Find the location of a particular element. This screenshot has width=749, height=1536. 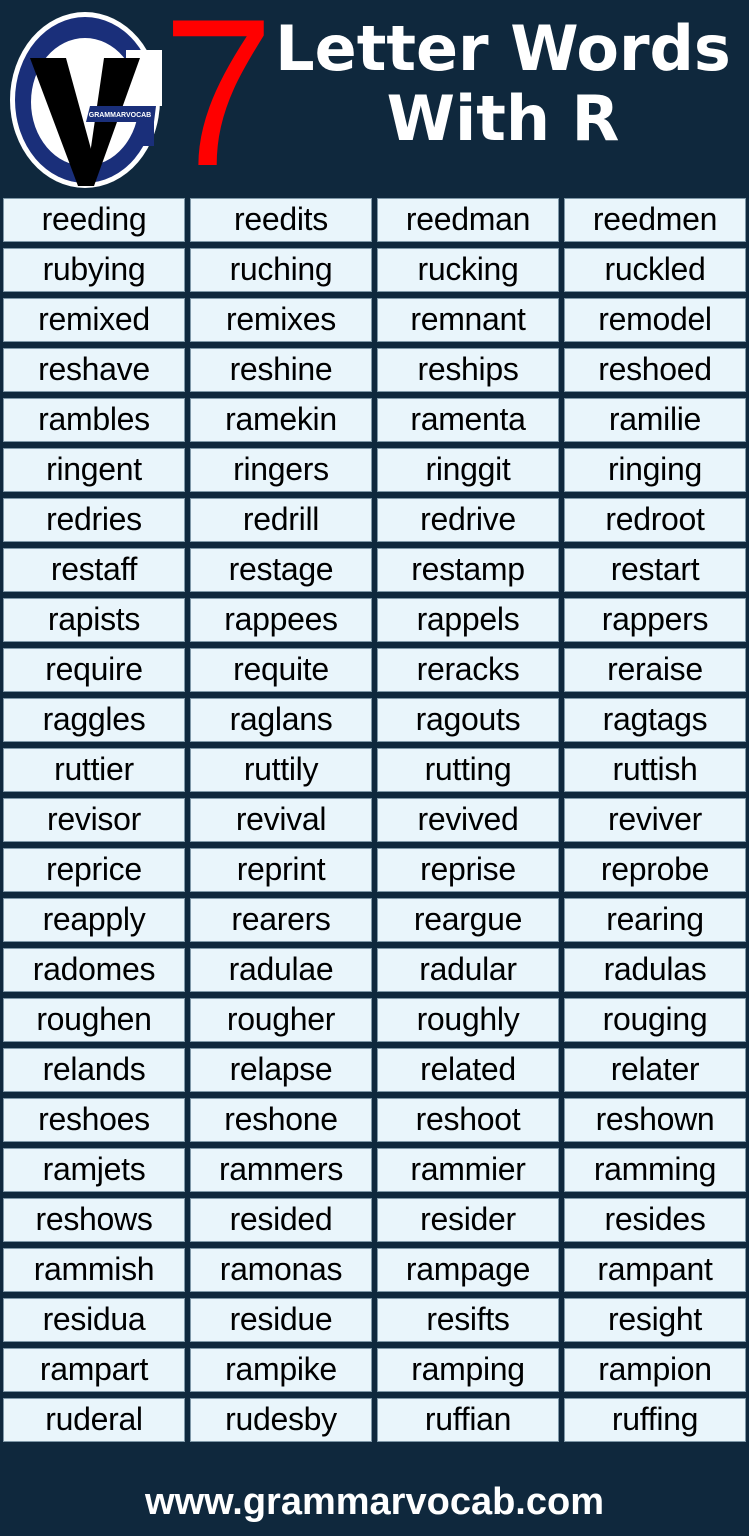

word-cell: rubying is located at coordinates (94, 270).